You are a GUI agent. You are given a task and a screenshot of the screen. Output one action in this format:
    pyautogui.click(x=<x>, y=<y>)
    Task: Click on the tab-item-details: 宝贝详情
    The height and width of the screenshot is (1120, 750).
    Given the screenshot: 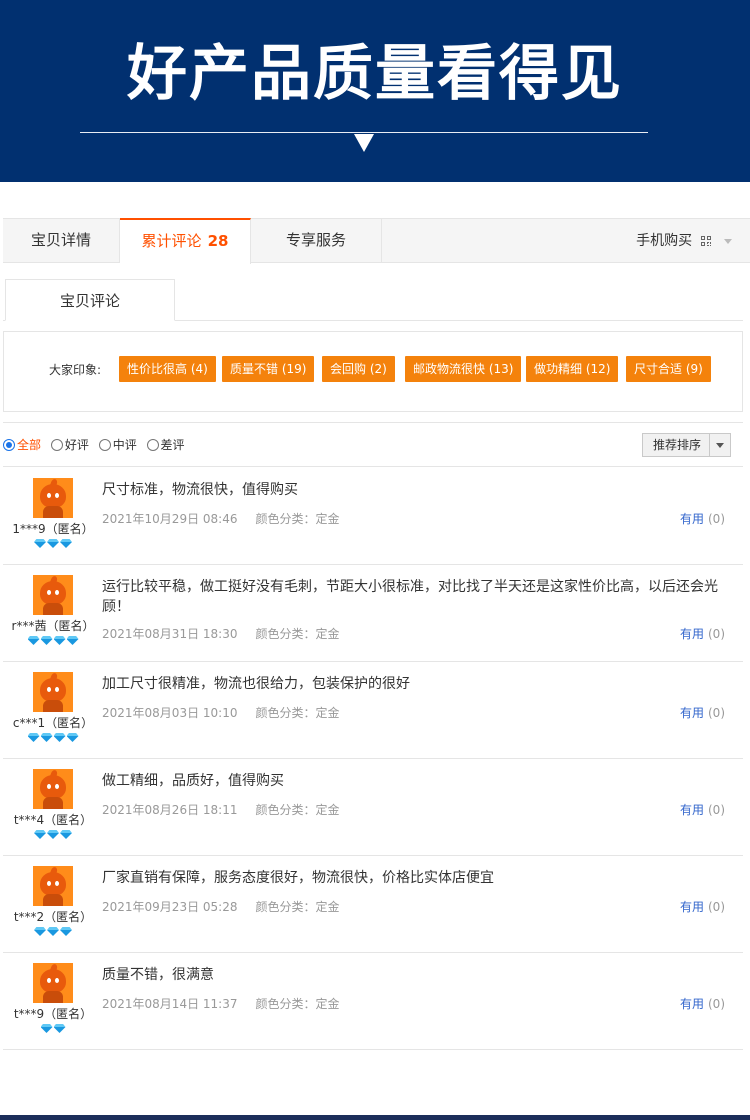 What is the action you would take?
    pyautogui.click(x=61, y=240)
    